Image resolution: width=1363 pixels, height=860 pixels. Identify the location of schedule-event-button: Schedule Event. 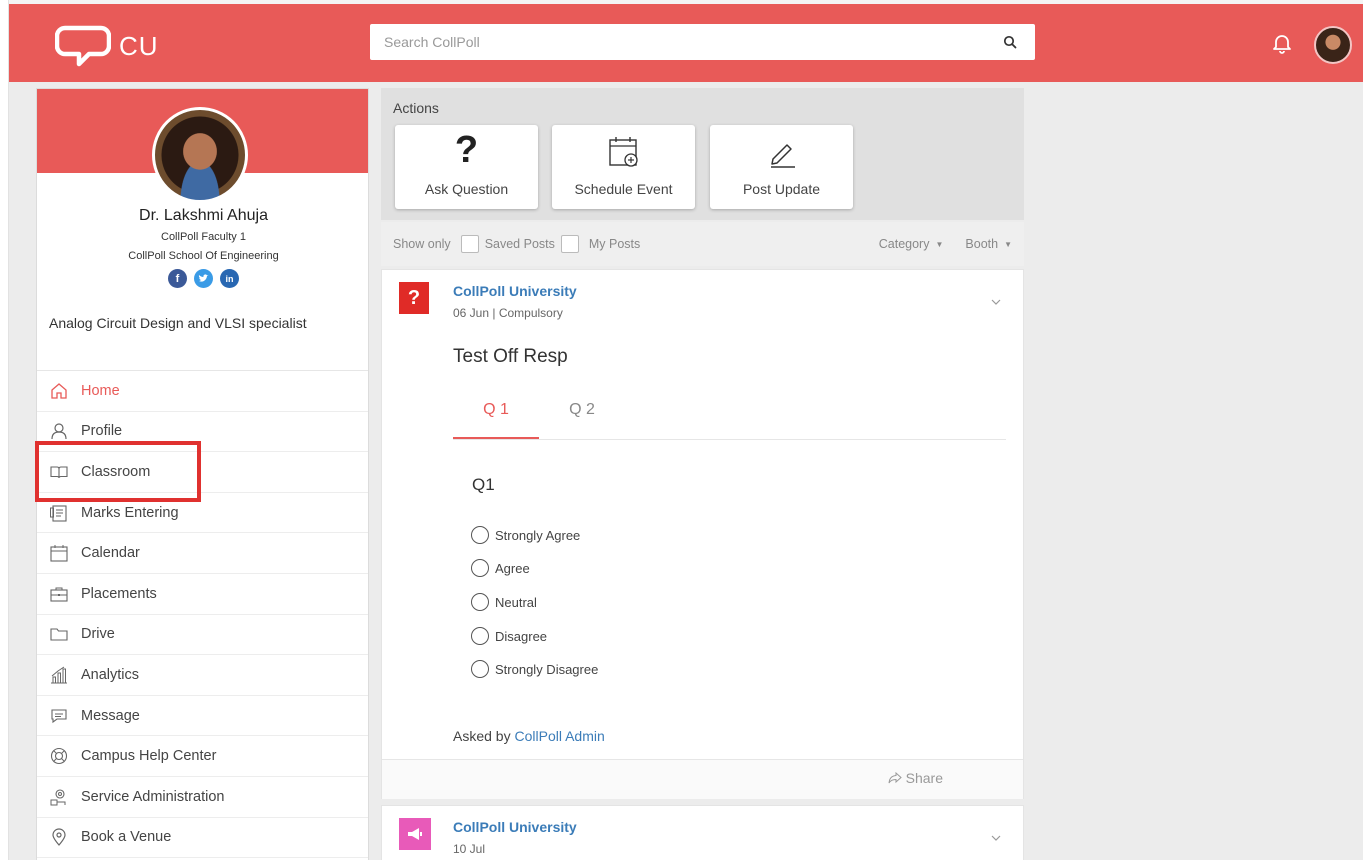
(623, 167).